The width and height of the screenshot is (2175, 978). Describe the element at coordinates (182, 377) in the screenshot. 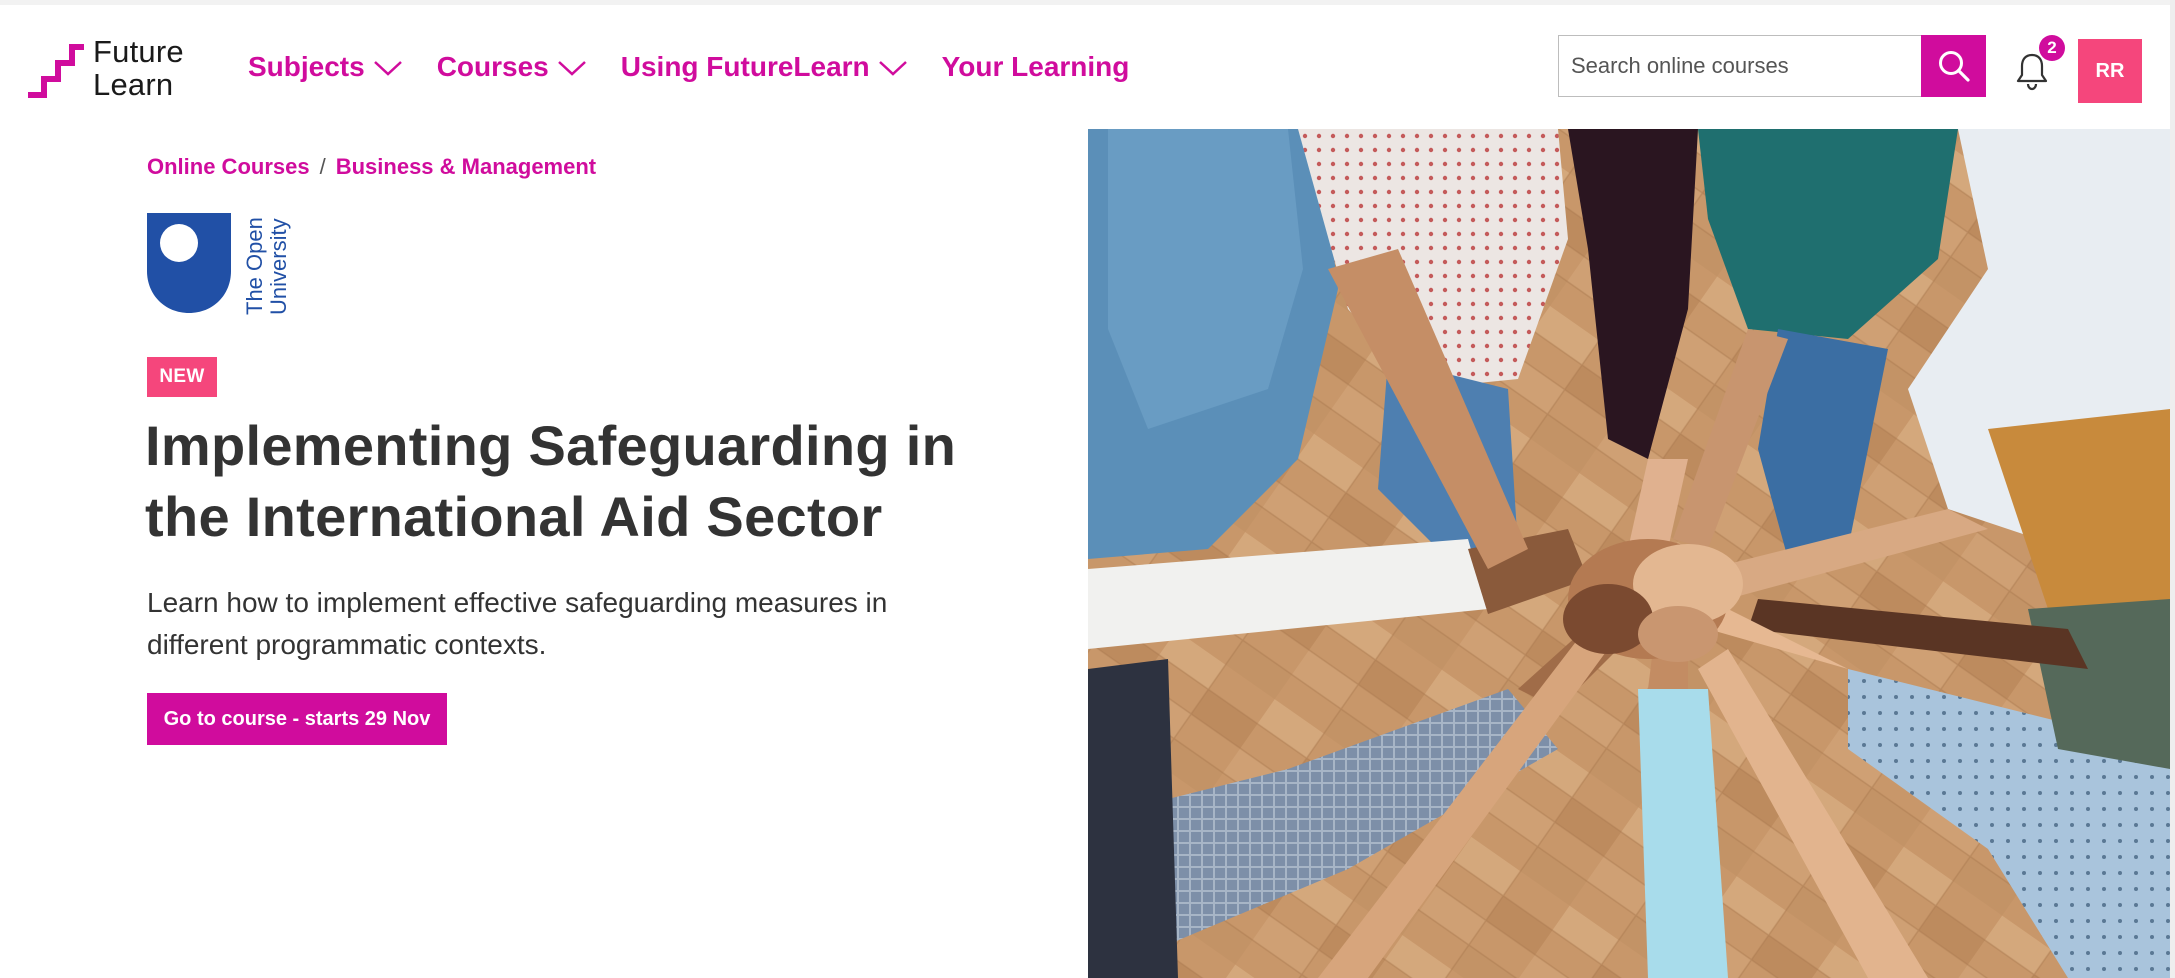

I see `new-badge: NEW` at that location.